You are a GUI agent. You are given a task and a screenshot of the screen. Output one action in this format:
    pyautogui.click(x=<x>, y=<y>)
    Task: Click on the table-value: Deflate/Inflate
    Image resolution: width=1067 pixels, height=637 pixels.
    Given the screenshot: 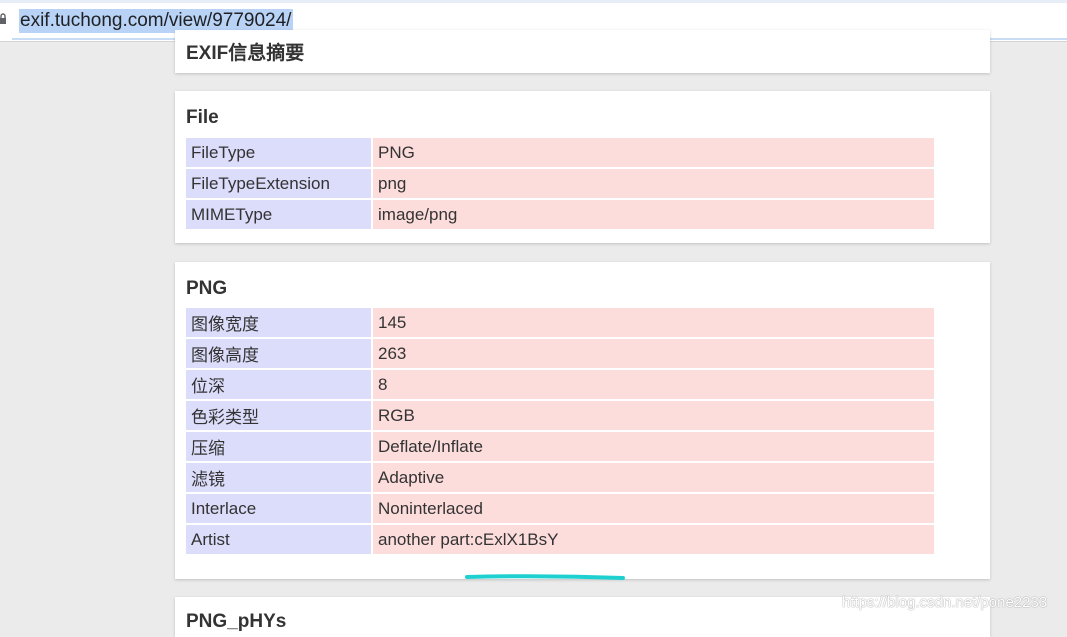 What is the action you would take?
    pyautogui.click(x=652, y=447)
    